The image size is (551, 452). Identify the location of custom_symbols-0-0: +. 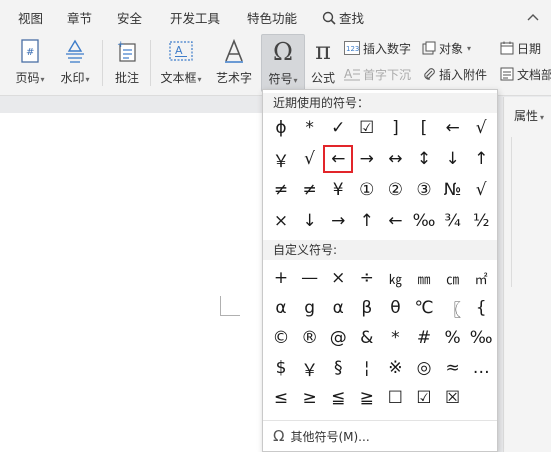
(281, 278).